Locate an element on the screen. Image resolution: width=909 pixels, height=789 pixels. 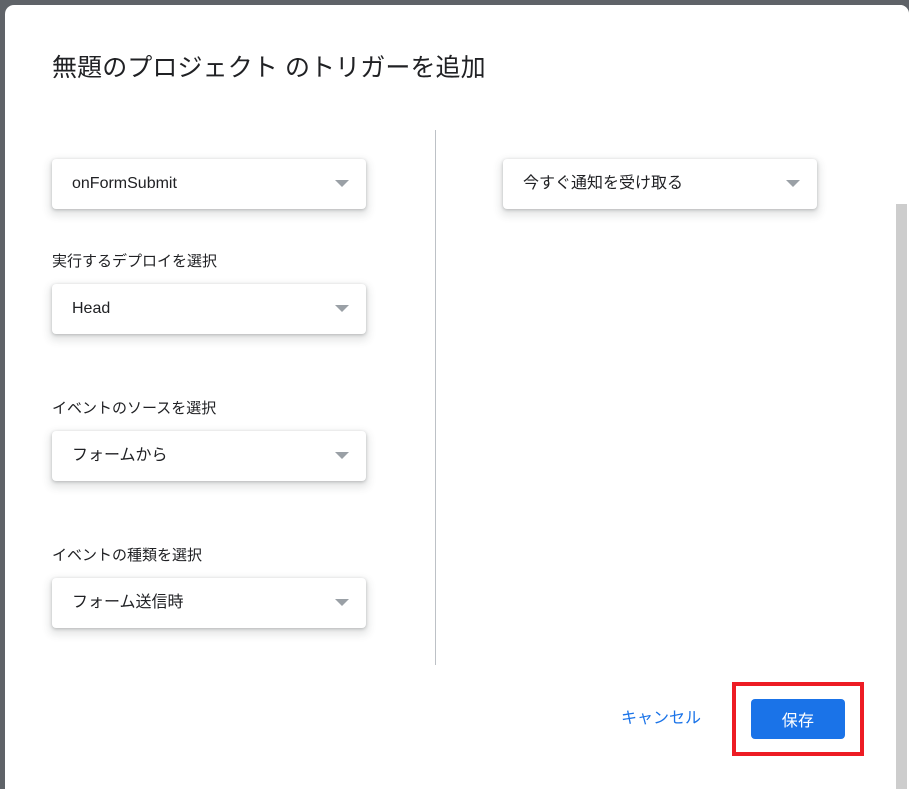
field-group-deployment: 実行するデプロイを選択 Head is located at coordinates (209, 293).